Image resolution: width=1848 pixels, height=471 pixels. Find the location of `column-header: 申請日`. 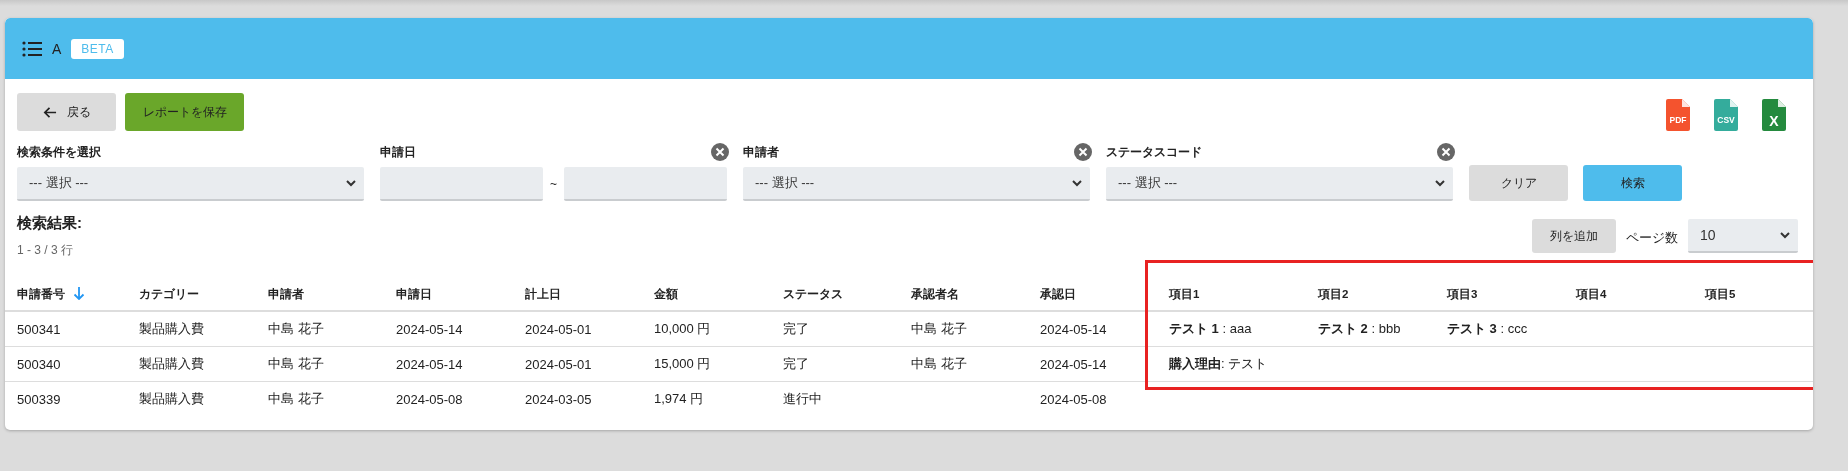

column-header: 申請日 is located at coordinates (414, 293).